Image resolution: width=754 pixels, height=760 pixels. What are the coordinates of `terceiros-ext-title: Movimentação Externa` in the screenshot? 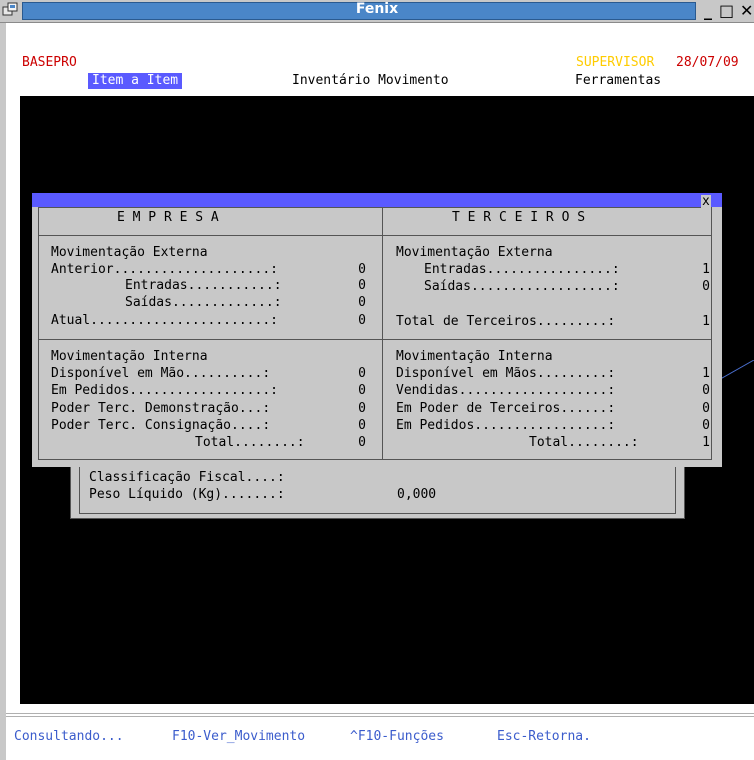 It's located at (474, 252).